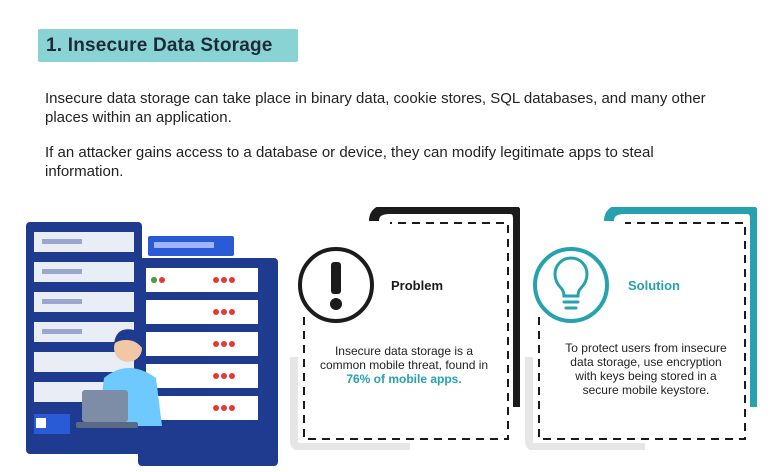 Image resolution: width=772 pixels, height=472 pixels. What do you see at coordinates (404, 379) in the screenshot?
I see `problem-highlight: 76% of mobile apps.` at bounding box center [404, 379].